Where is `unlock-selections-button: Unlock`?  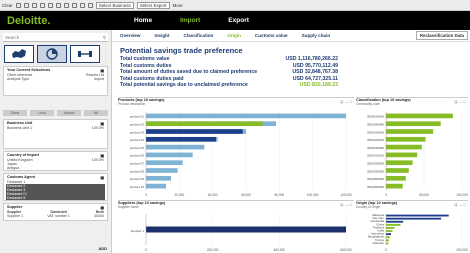 unlock-selections-button: Unlock is located at coordinates (69, 113).